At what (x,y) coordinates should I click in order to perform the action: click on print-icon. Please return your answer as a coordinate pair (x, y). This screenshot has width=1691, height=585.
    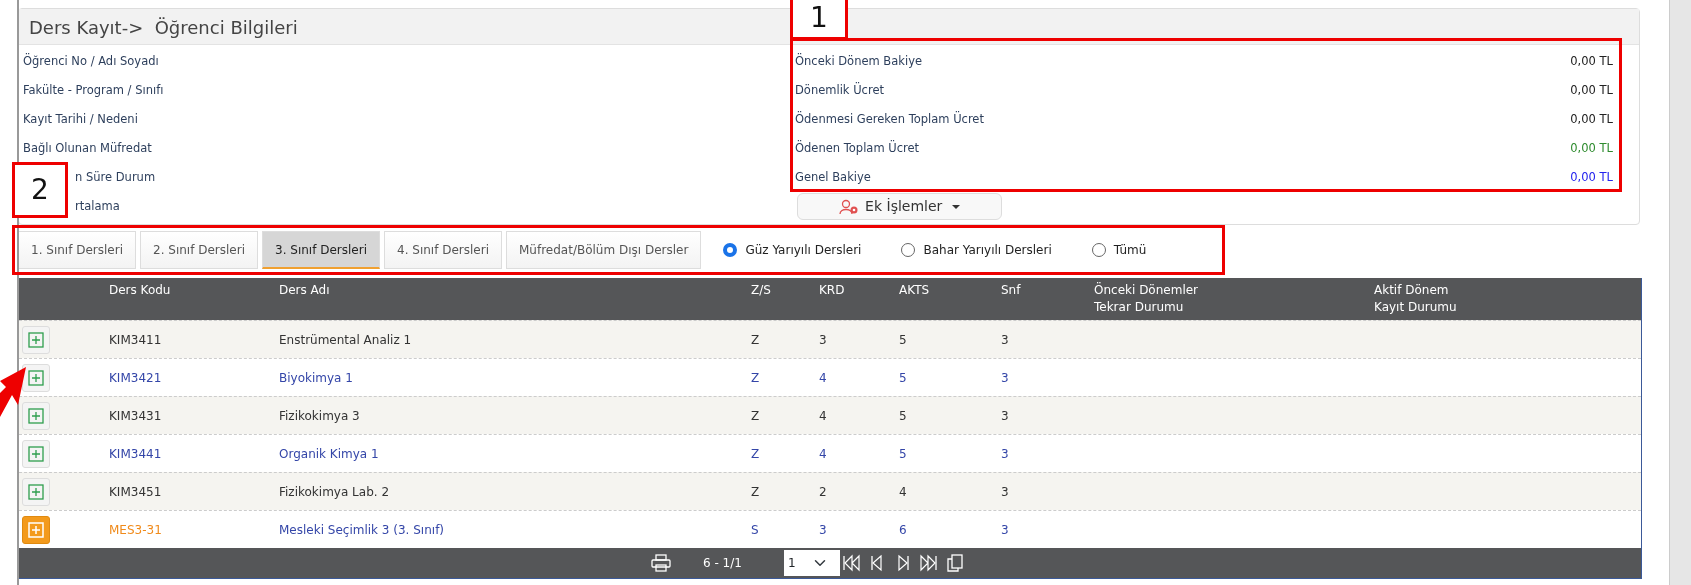
    Looking at the image, I should click on (661, 563).